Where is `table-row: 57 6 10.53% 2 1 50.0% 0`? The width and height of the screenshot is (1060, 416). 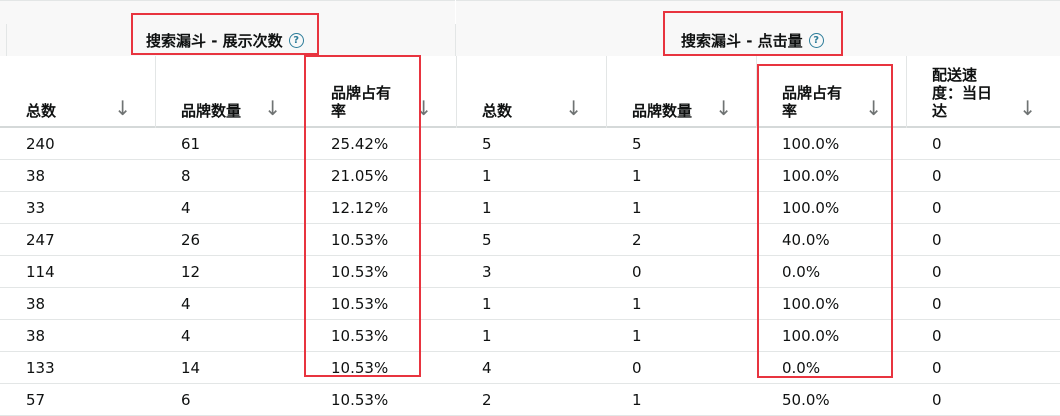 table-row: 57 6 10.53% 2 1 50.0% 0 is located at coordinates (530, 400).